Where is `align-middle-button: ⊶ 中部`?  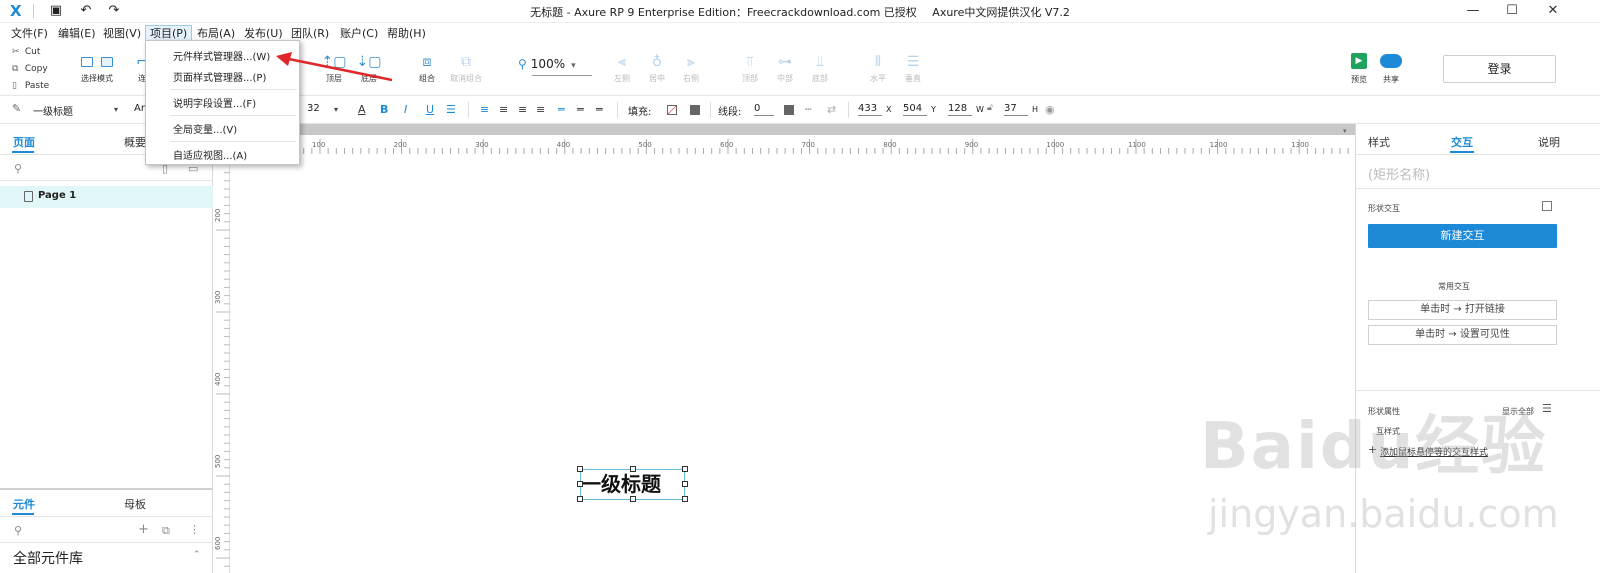 align-middle-button: ⊶ 中部 is located at coordinates (785, 71).